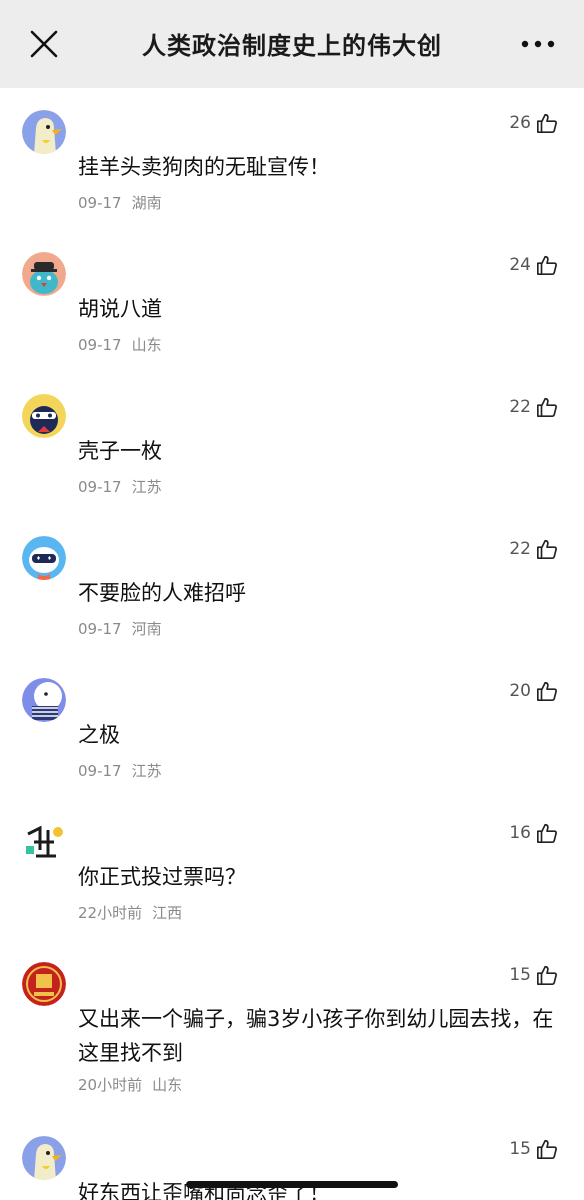 Image resolution: width=584 pixels, height=1200 pixels. Describe the element at coordinates (520, 123) in the screenshot. I see `like-count: 26` at that location.